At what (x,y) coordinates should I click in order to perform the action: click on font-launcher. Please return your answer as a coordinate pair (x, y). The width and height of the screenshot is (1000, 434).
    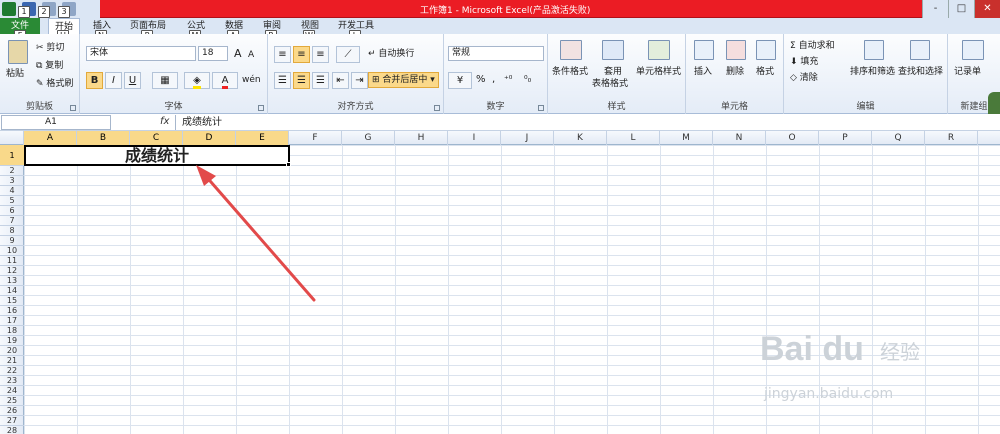
    Looking at the image, I should click on (261, 108).